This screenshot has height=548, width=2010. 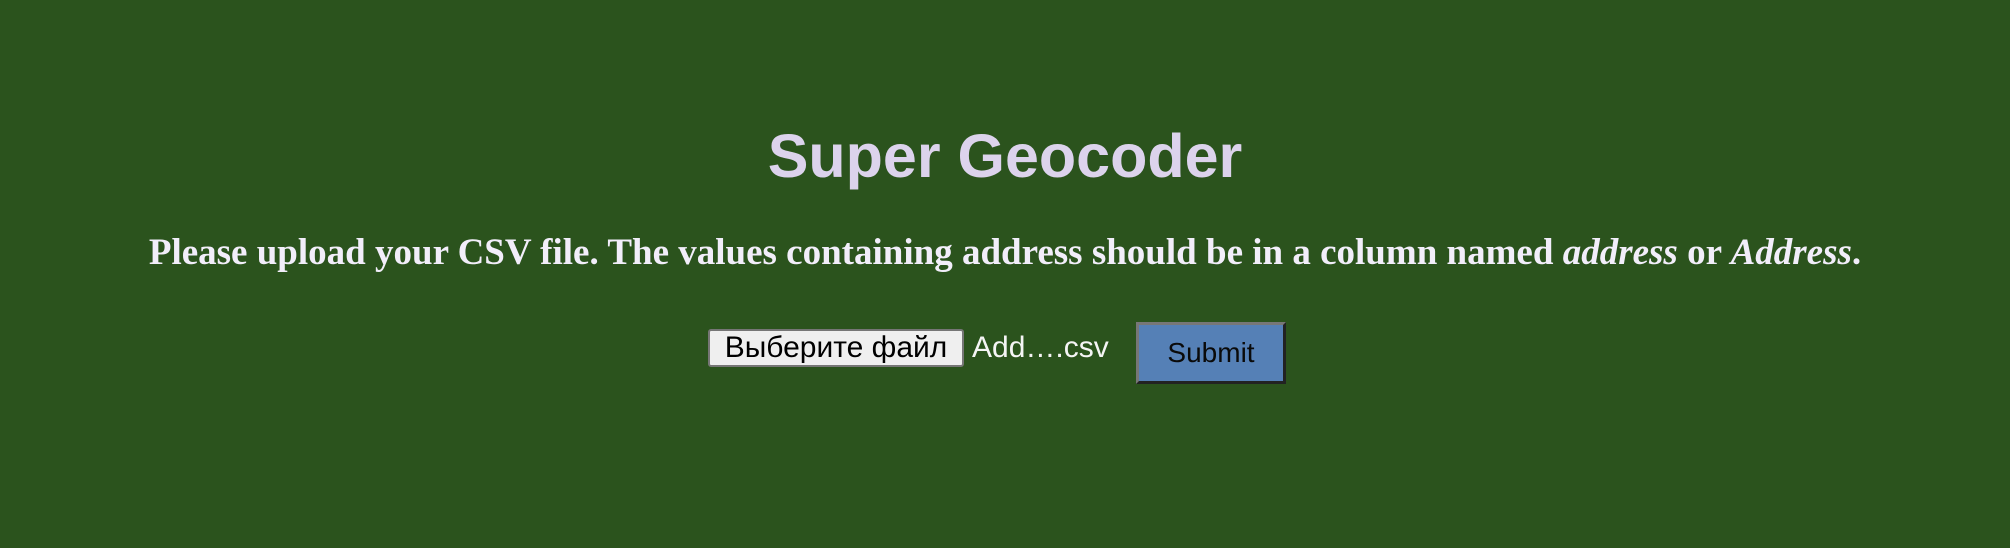 What do you see at coordinates (1791, 252) in the screenshot?
I see `instructions-column-name-capitalized: Address` at bounding box center [1791, 252].